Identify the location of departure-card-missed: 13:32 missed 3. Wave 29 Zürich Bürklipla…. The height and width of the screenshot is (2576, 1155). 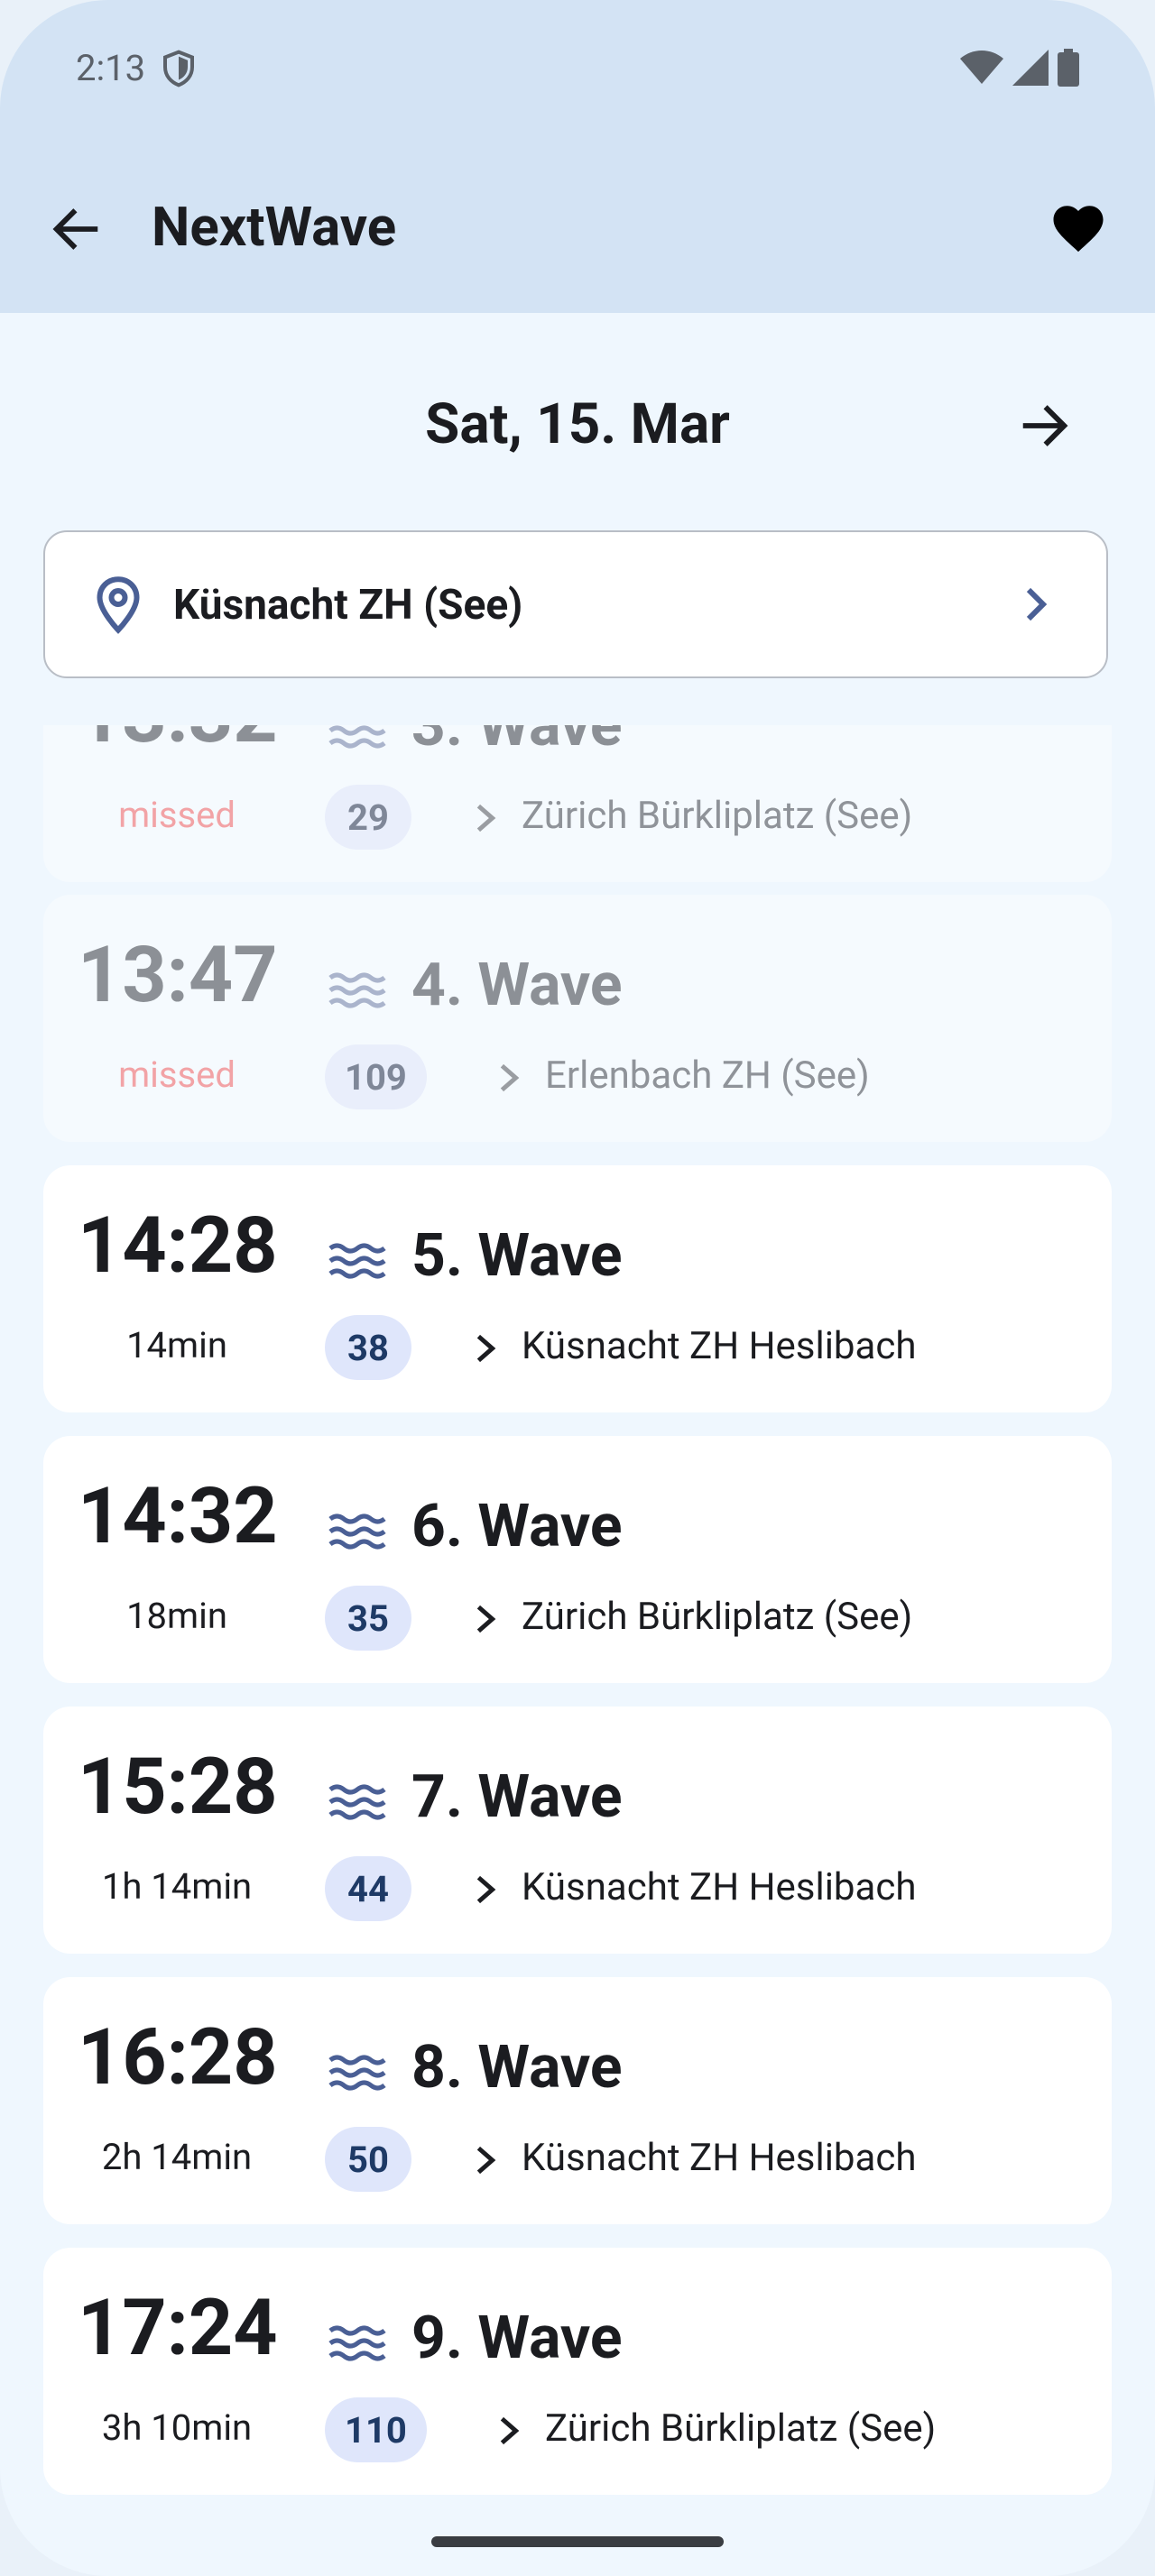
(577, 803).